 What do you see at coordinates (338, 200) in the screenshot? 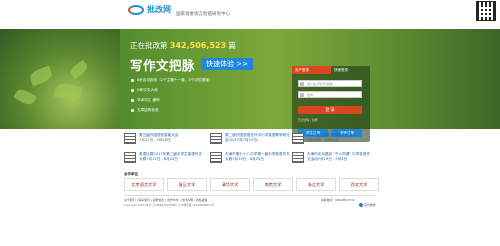
I see `footer-phone: 客服电话：400-888-0711` at bounding box center [338, 200].